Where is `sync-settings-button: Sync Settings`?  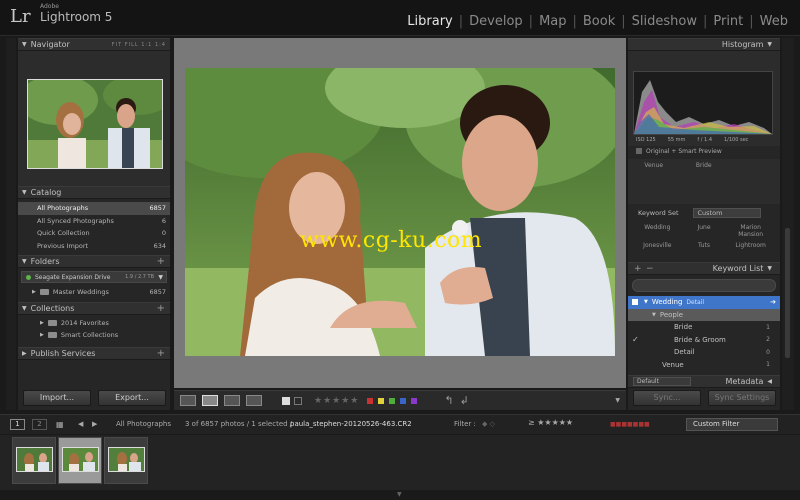
sync-settings-button: Sync Settings is located at coordinates (742, 398).